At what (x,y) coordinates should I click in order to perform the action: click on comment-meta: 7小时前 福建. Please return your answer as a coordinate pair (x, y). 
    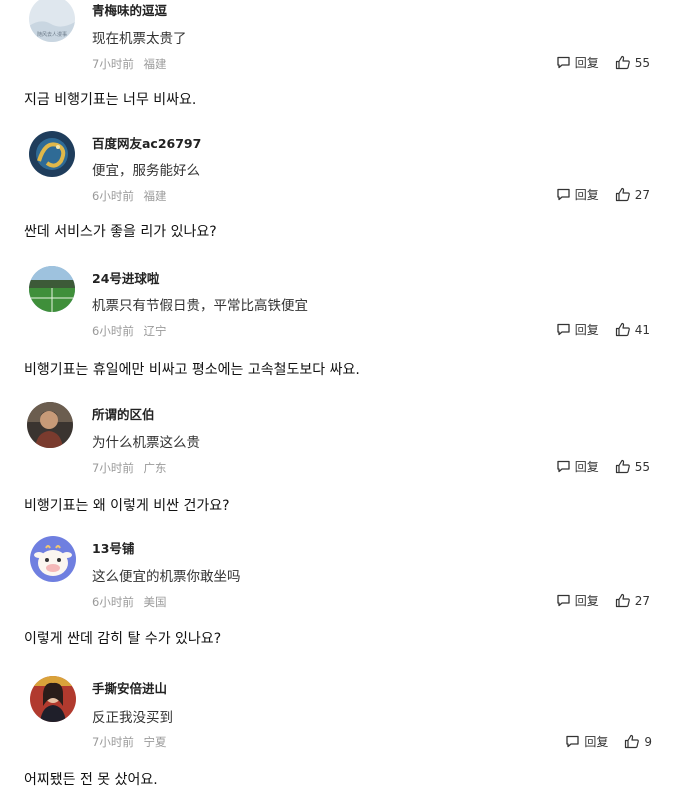
    Looking at the image, I should click on (129, 64).